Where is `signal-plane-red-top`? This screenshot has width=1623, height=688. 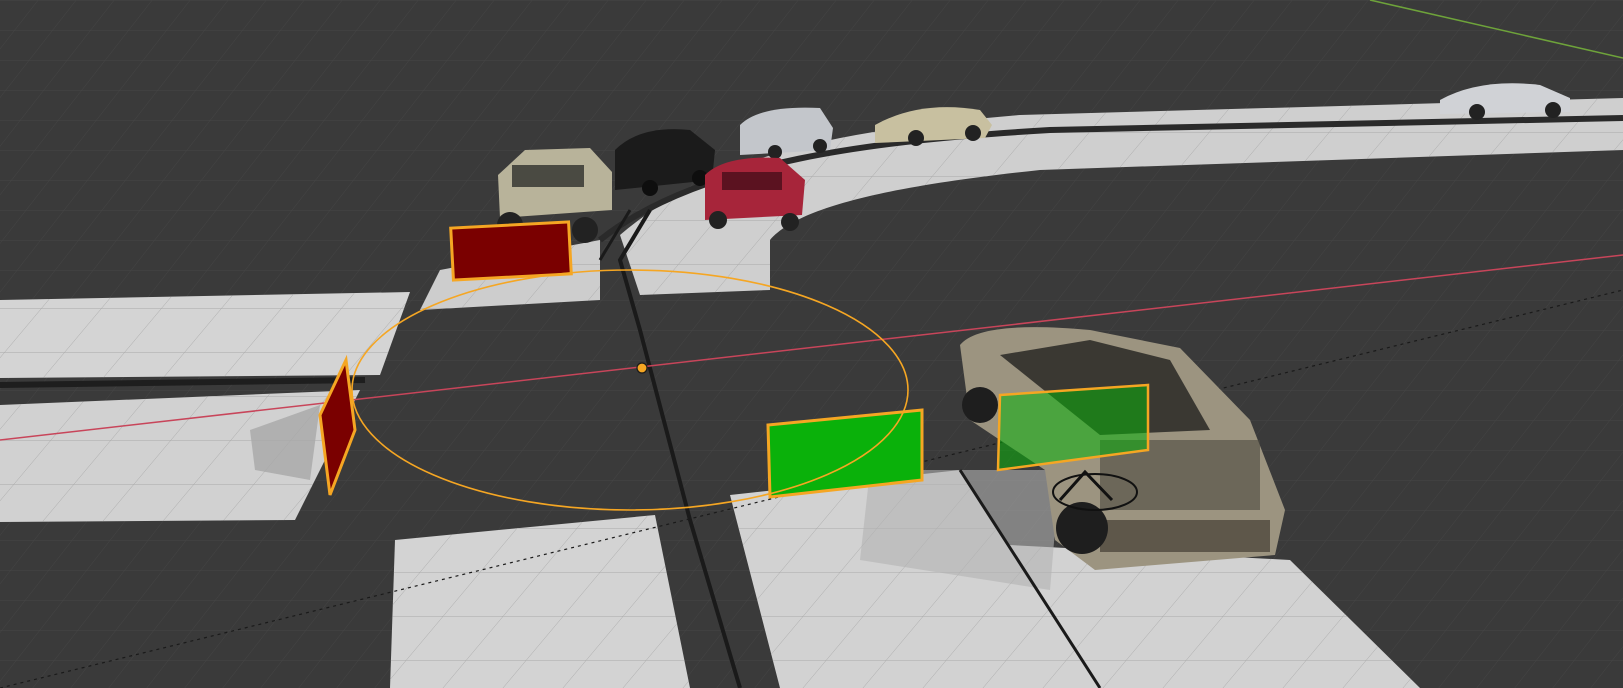
signal-plane-red-top is located at coordinates (511, 251).